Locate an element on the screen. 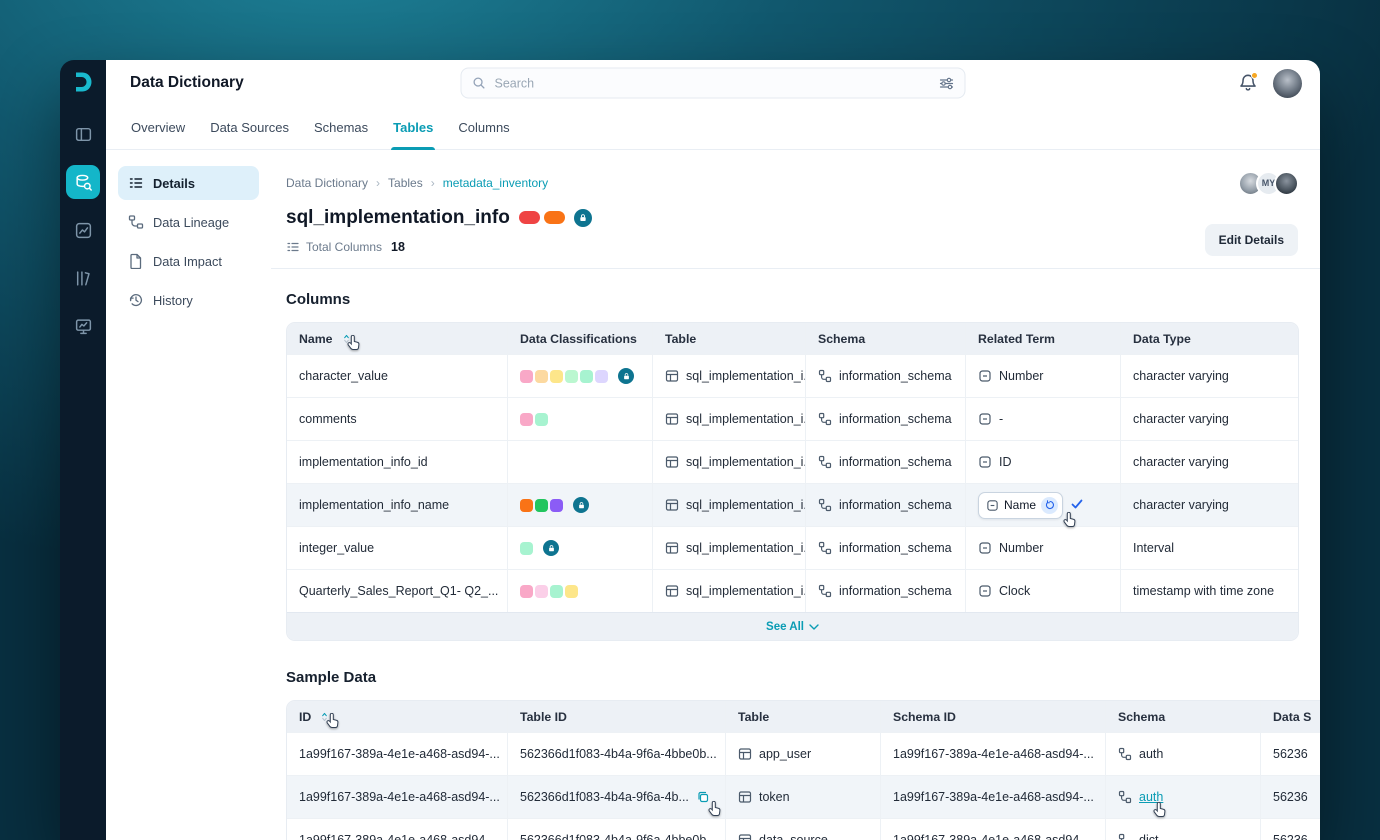 This screenshot has width=1380, height=840. columns-count-icon is located at coordinates (293, 247).